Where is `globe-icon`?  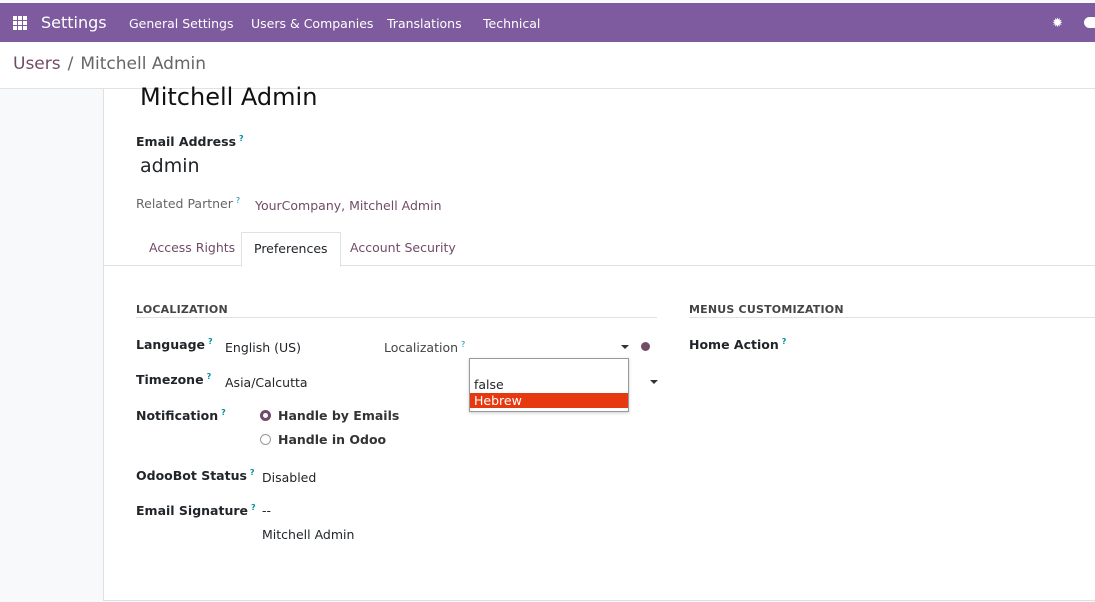 globe-icon is located at coordinates (645, 346).